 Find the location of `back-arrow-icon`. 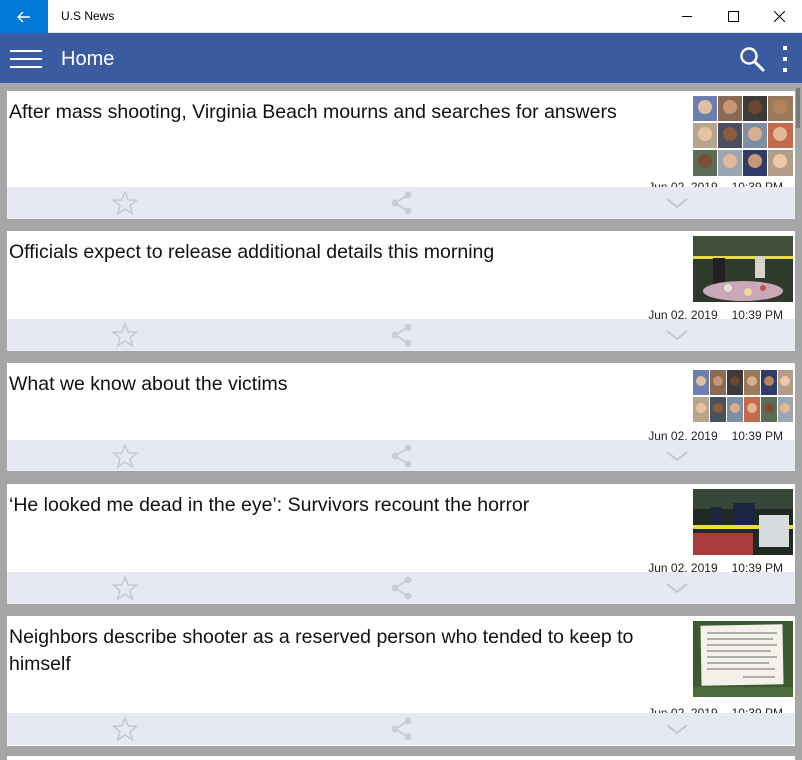

back-arrow-icon is located at coordinates (23, 16).